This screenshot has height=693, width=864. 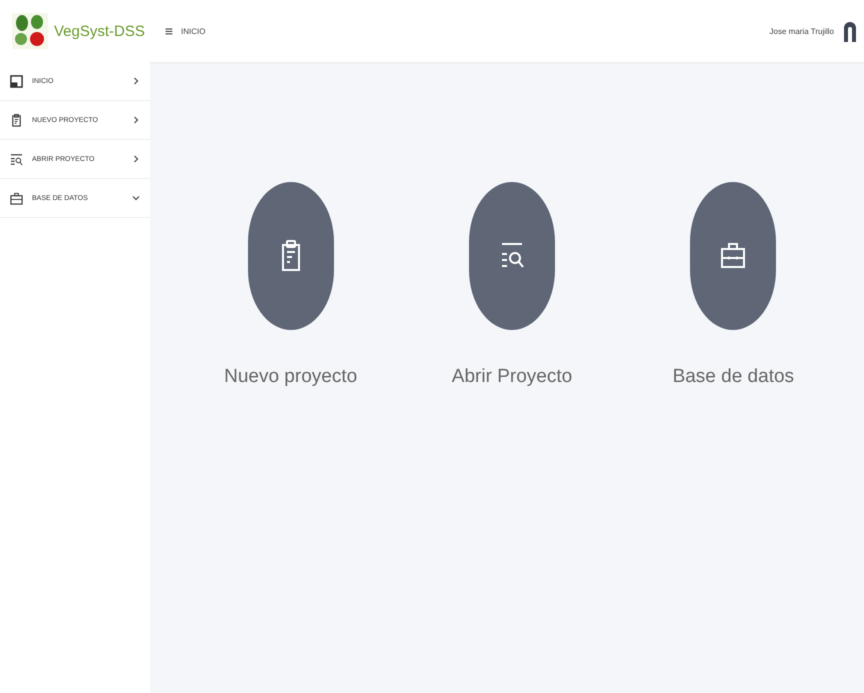 I want to click on menu-button: ≡, so click(x=169, y=31).